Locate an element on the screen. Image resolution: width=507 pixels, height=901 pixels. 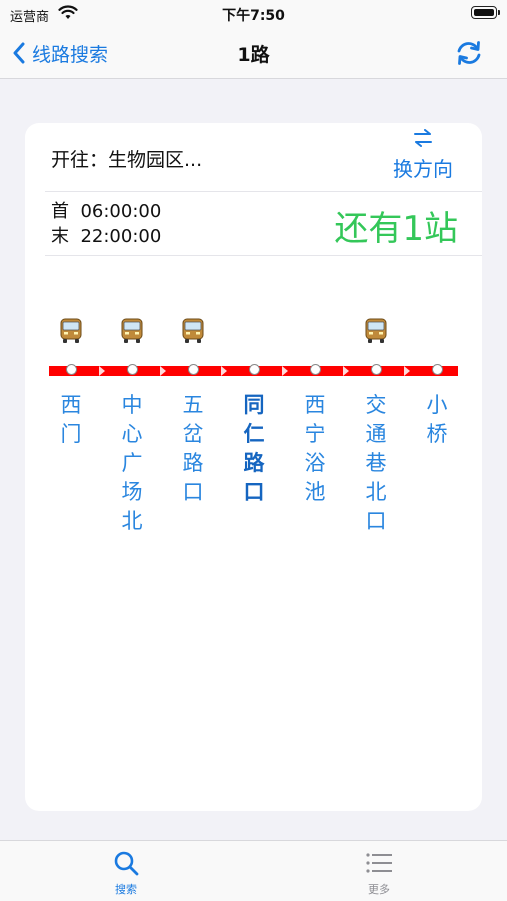
swap-arrows-icon is located at coordinates (423, 138).